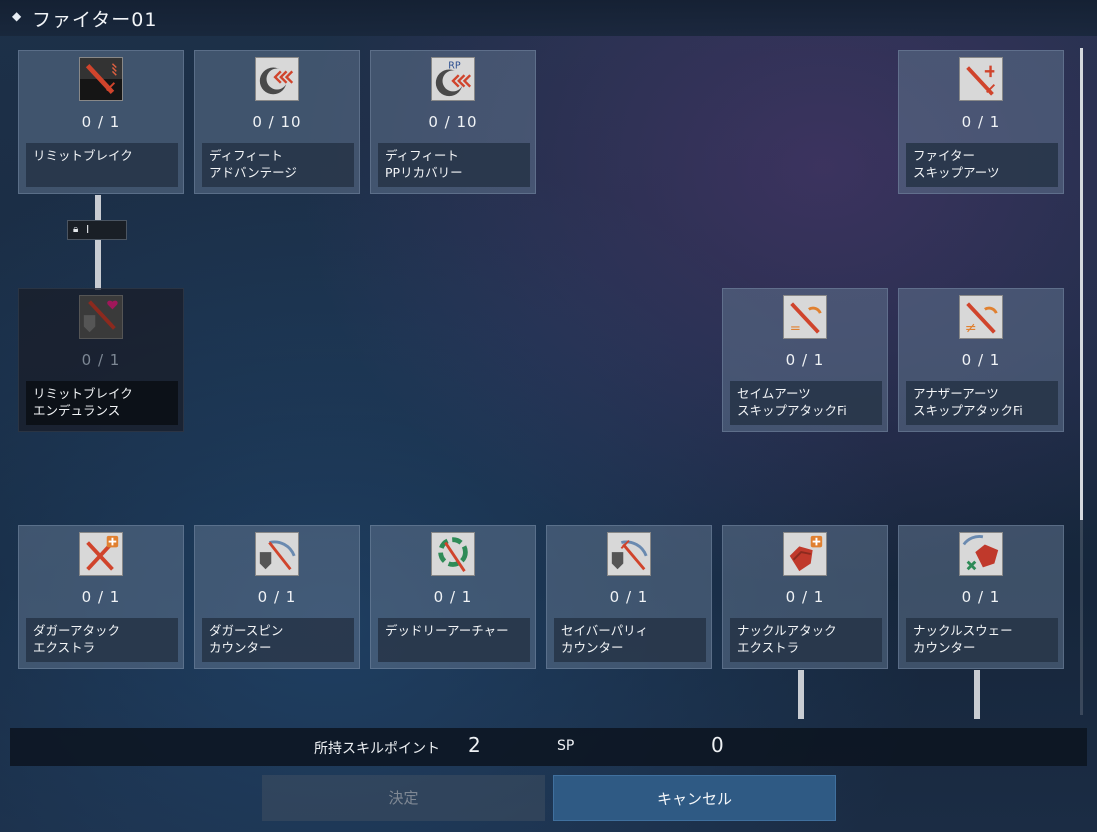 The image size is (1097, 832). What do you see at coordinates (76, 229) in the screenshot?
I see `lock-icon: 🔒︎` at bounding box center [76, 229].